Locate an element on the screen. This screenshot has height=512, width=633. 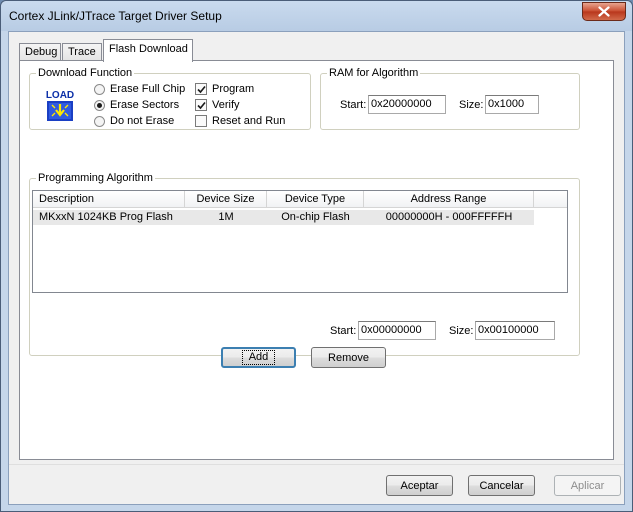
reset-and-run-check-box is located at coordinates (201, 121).